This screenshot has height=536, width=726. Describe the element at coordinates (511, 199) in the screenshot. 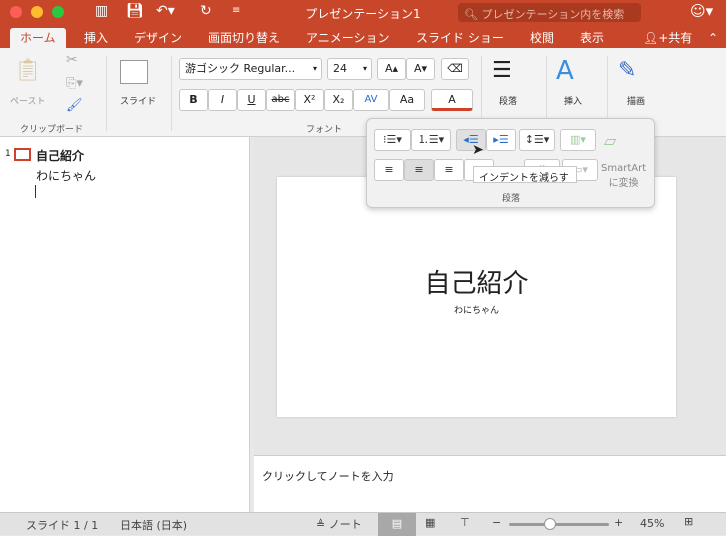

I see `paragraph-group-label: 段落` at that location.